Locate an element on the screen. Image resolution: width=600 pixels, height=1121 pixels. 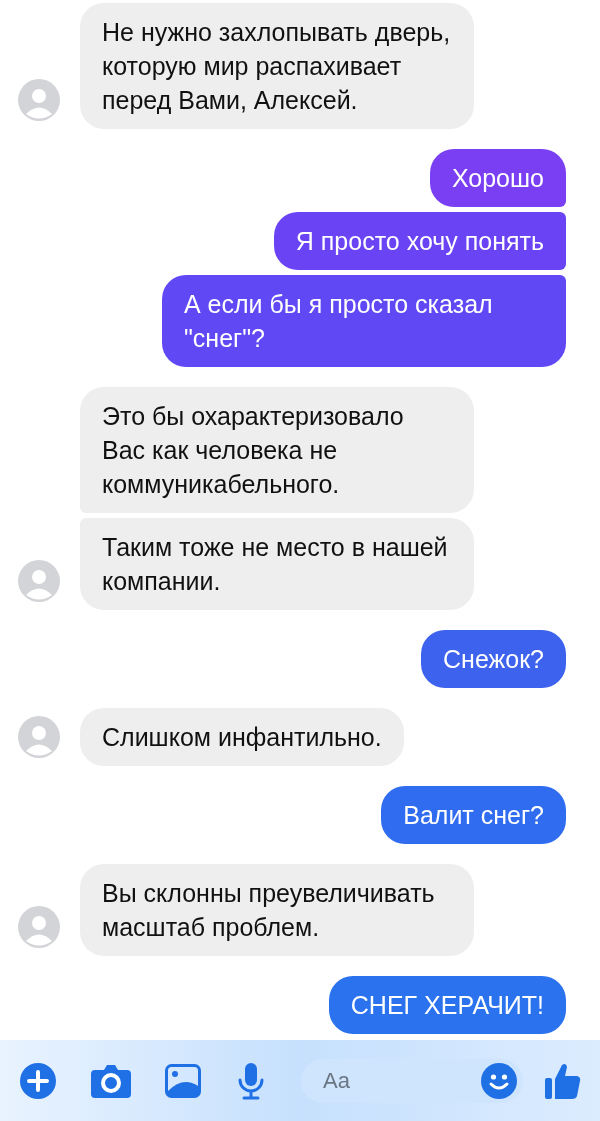
message-bubble: Вы склонны преувеличивать масштаб проблем. is located at coordinates (277, 910).